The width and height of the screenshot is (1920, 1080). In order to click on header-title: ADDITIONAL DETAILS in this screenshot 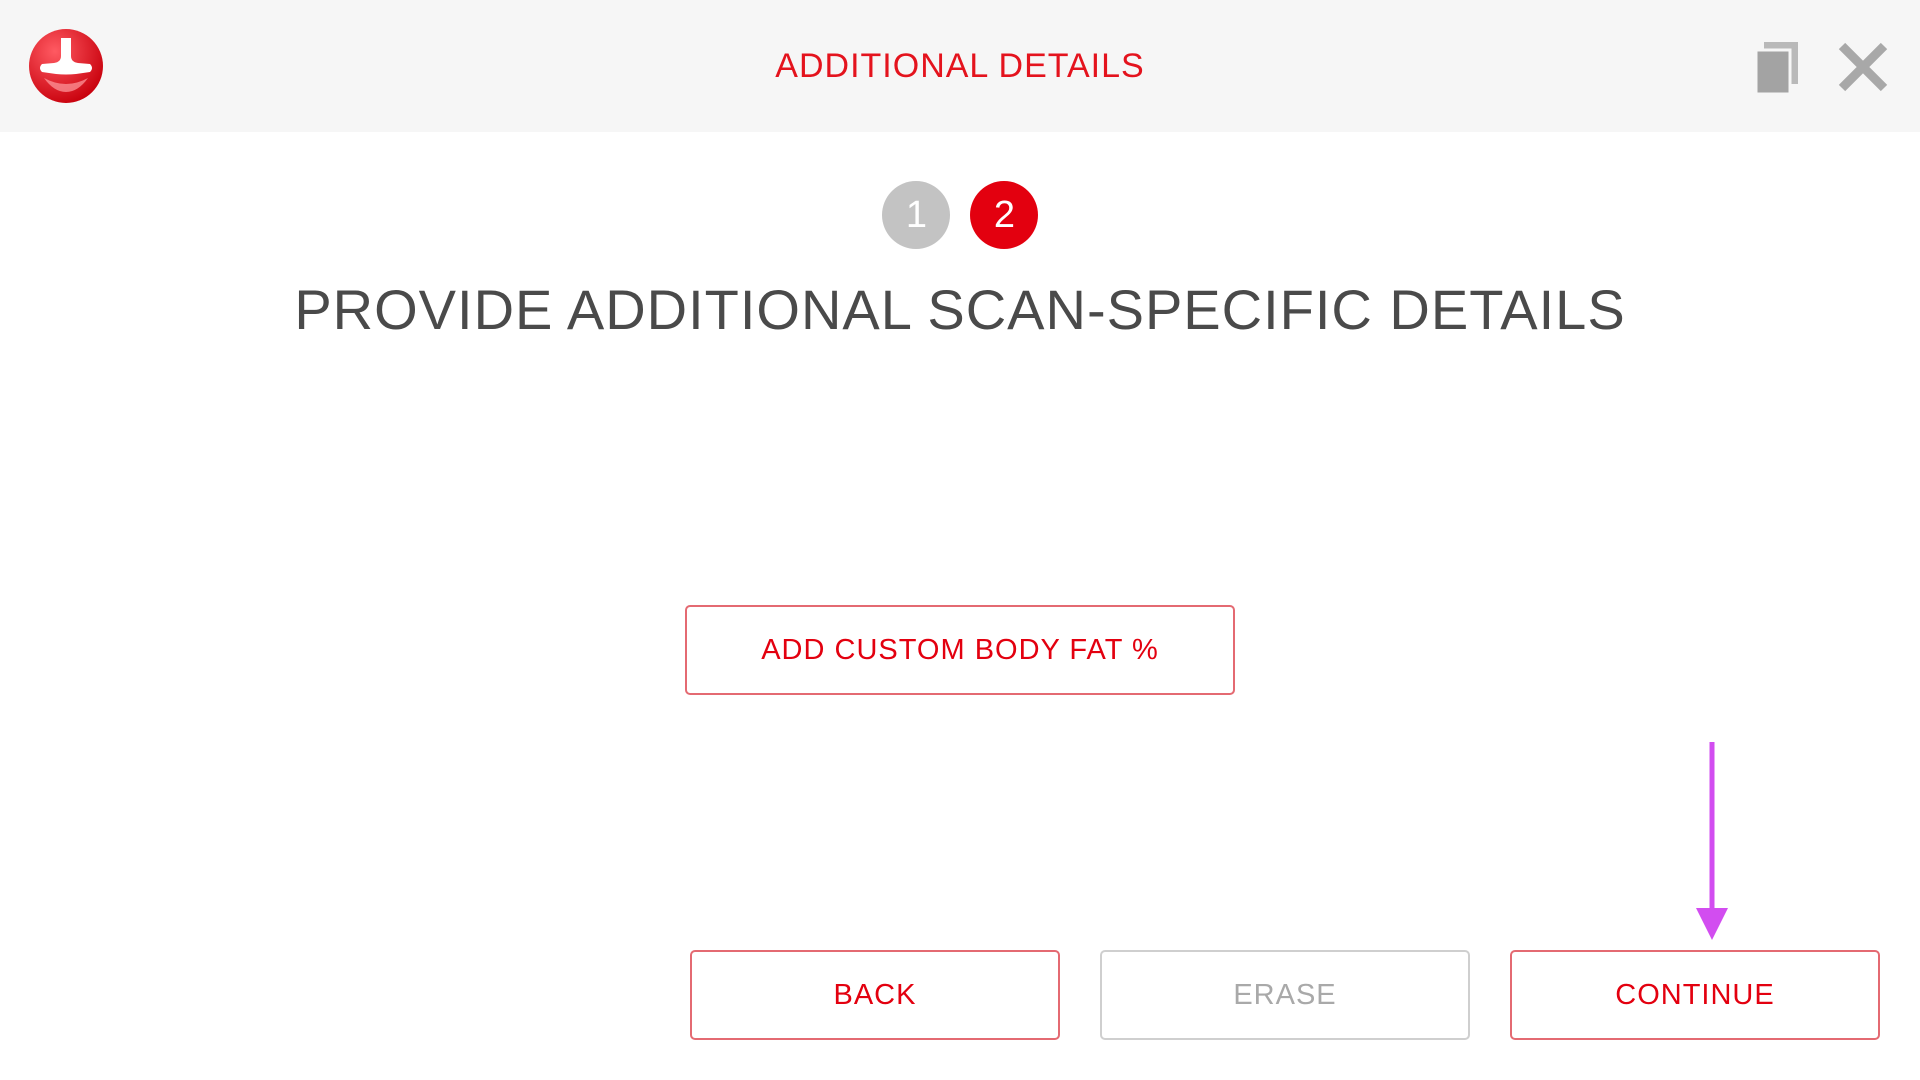, I will do `click(960, 66)`.